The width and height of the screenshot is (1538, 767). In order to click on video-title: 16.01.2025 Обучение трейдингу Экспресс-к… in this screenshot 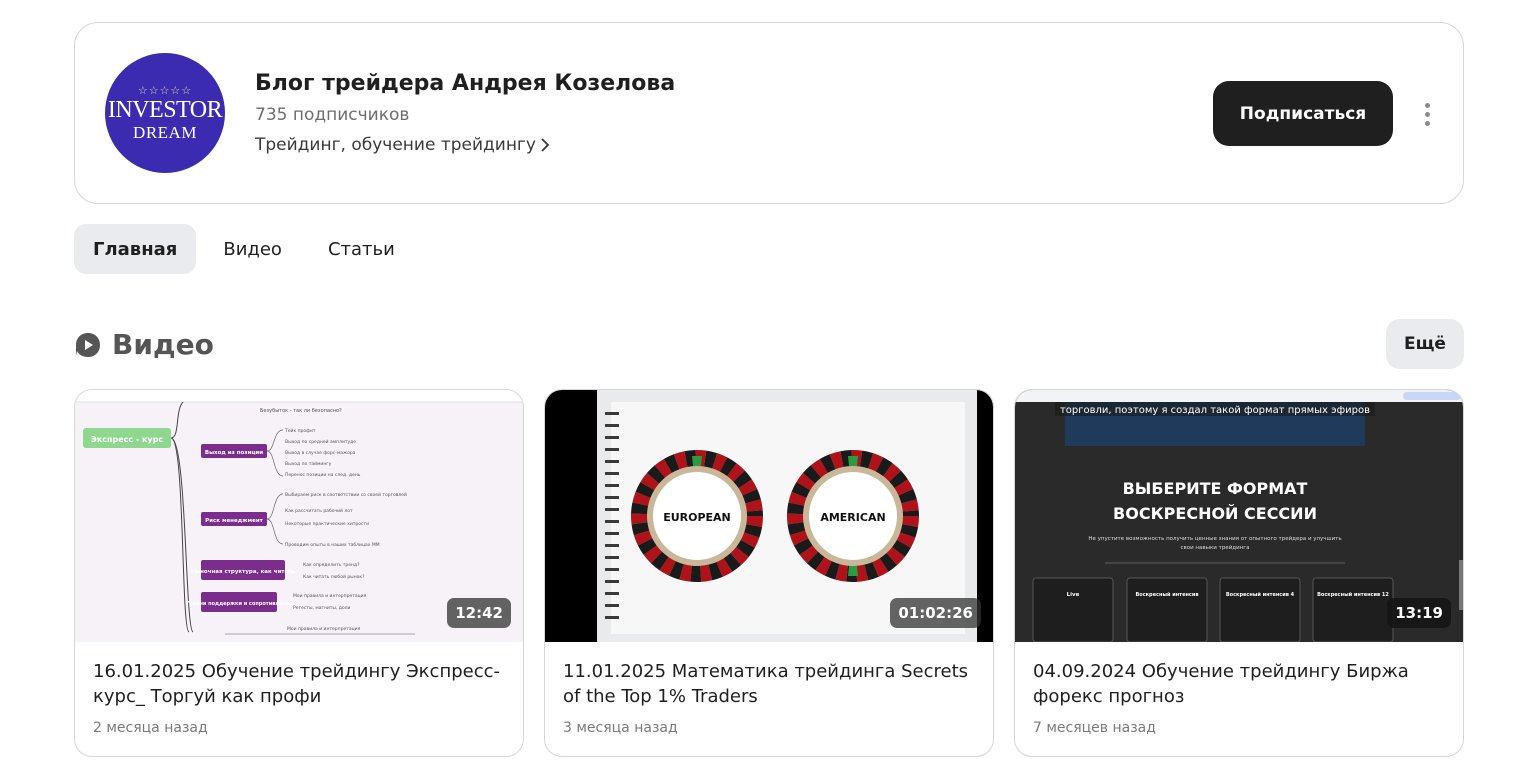, I will do `click(298, 684)`.